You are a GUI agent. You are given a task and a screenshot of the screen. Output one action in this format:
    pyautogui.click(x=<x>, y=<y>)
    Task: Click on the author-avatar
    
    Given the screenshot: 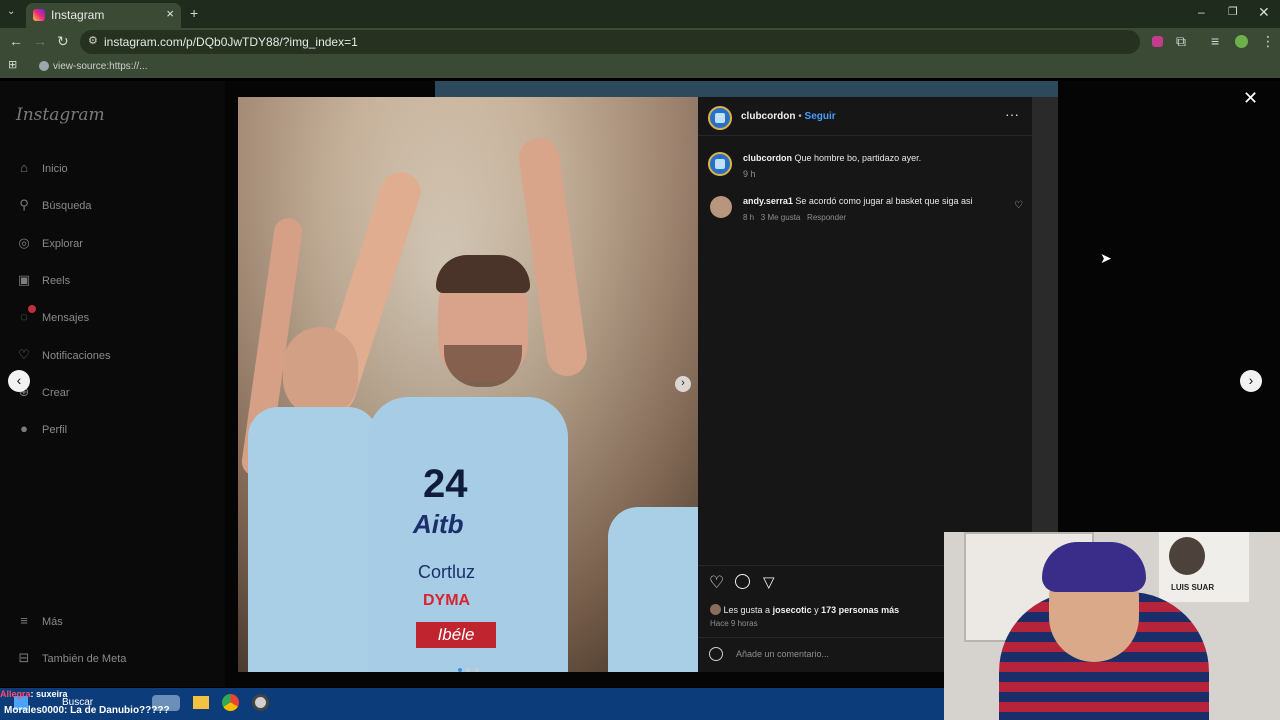 What is the action you would take?
    pyautogui.click(x=720, y=118)
    